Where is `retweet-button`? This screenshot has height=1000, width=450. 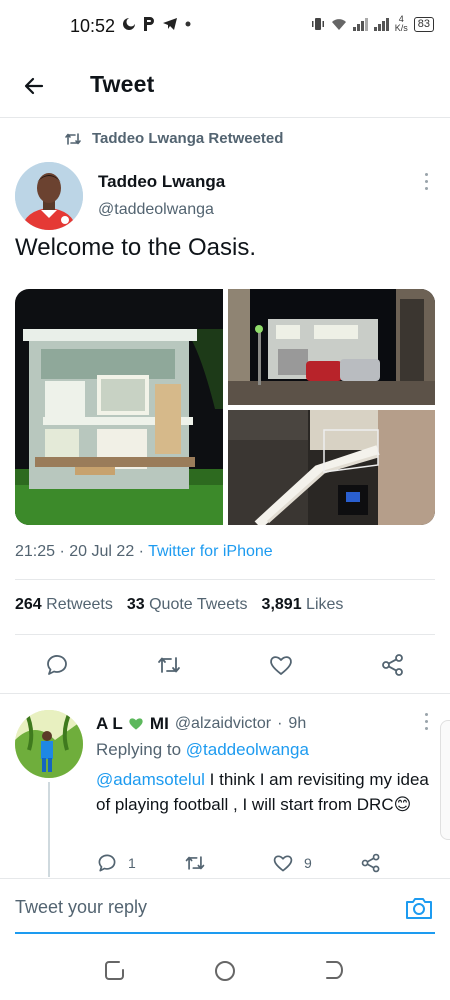 retweet-button is located at coordinates (170, 666).